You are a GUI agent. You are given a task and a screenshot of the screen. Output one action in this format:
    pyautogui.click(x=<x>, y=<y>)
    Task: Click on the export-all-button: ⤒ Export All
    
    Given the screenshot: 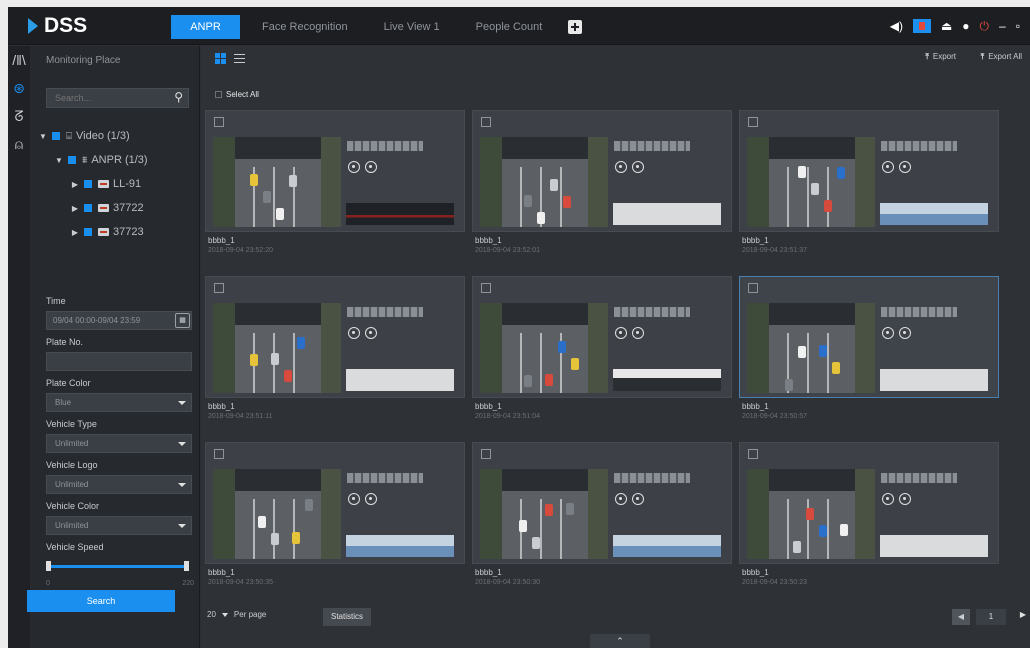 What is the action you would take?
    pyautogui.click(x=1001, y=57)
    